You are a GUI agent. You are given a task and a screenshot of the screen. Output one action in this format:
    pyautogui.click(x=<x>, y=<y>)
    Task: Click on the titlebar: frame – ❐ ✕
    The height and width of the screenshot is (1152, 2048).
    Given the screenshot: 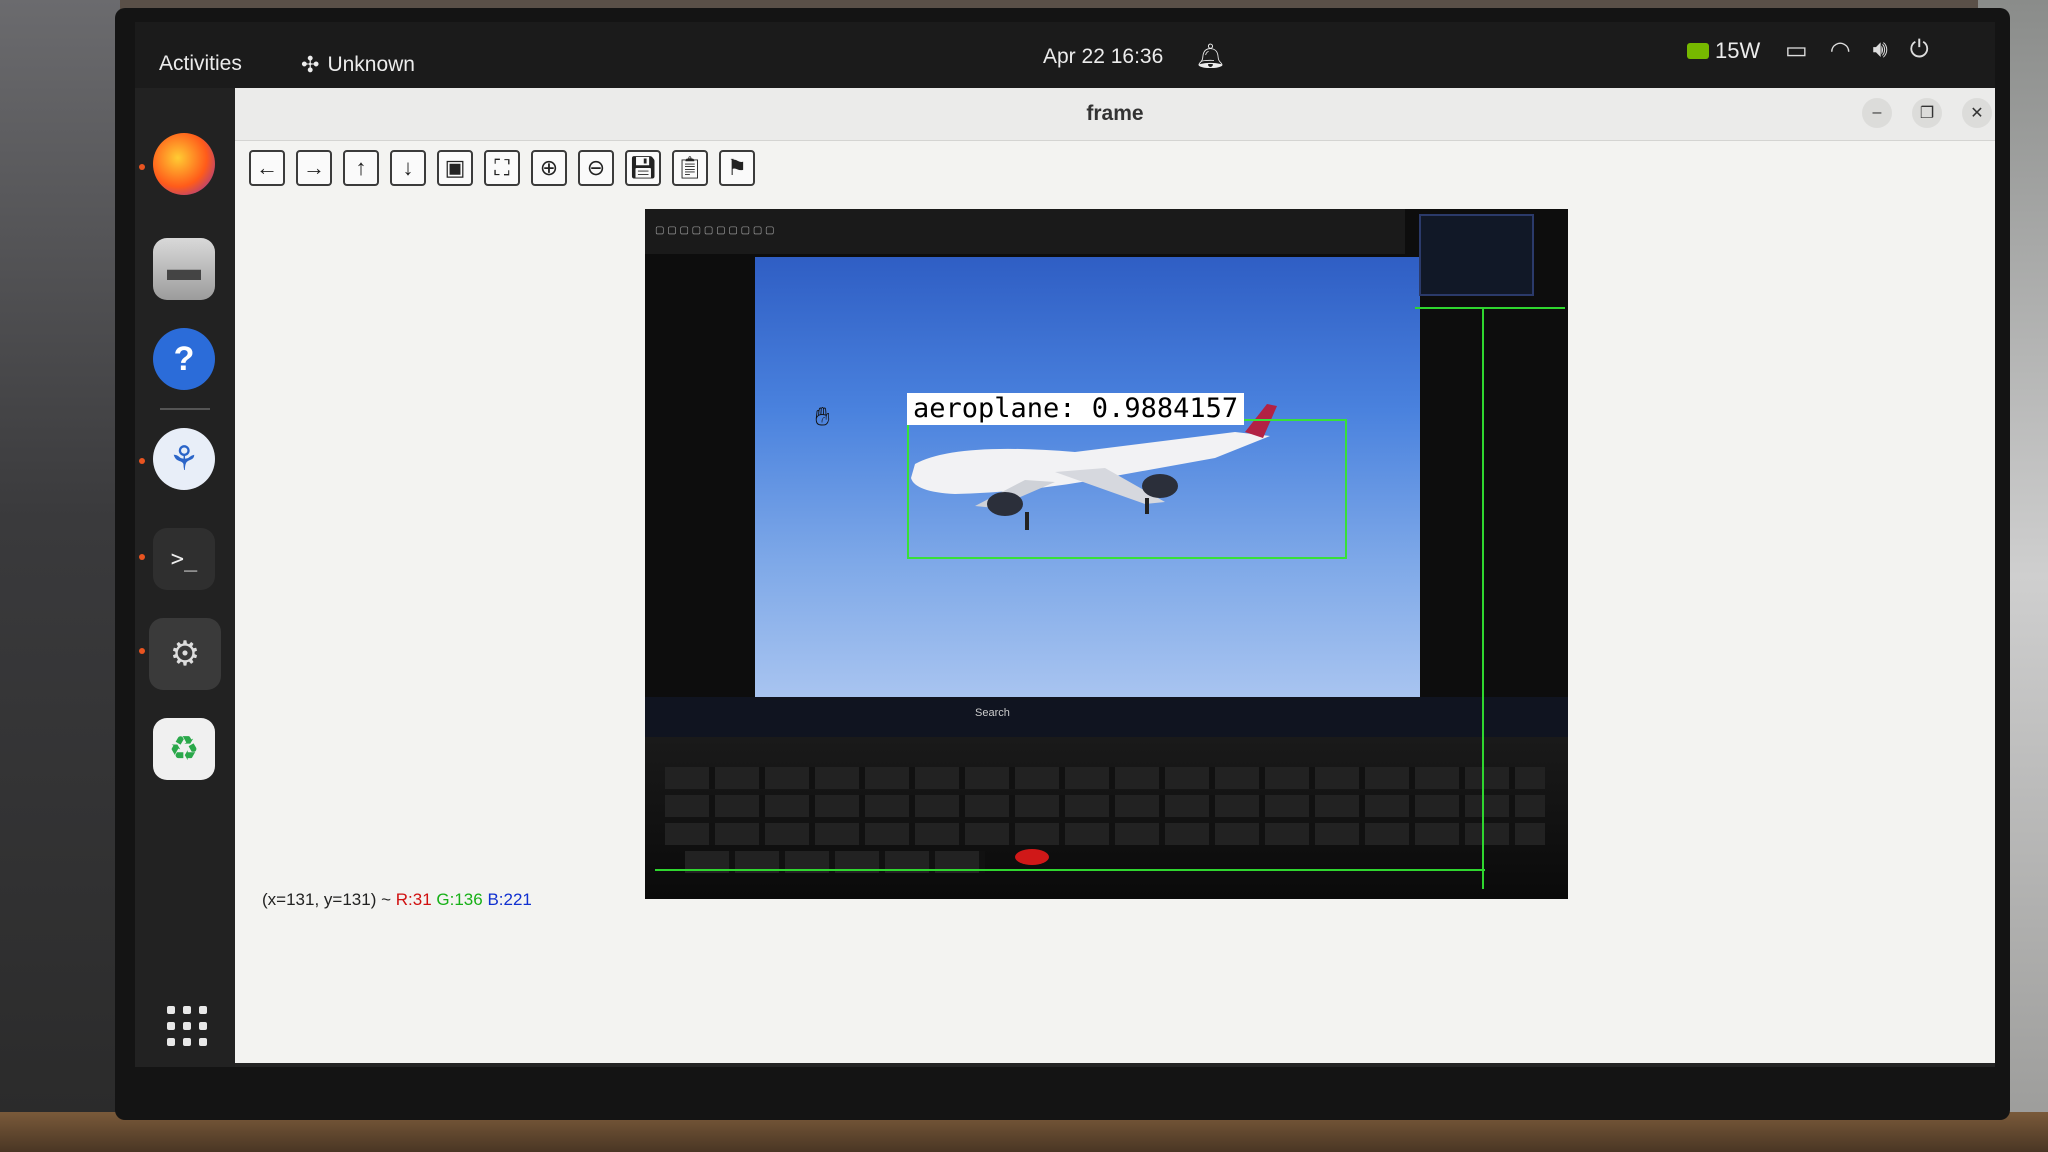 What is the action you would take?
    pyautogui.click(x=1115, y=114)
    